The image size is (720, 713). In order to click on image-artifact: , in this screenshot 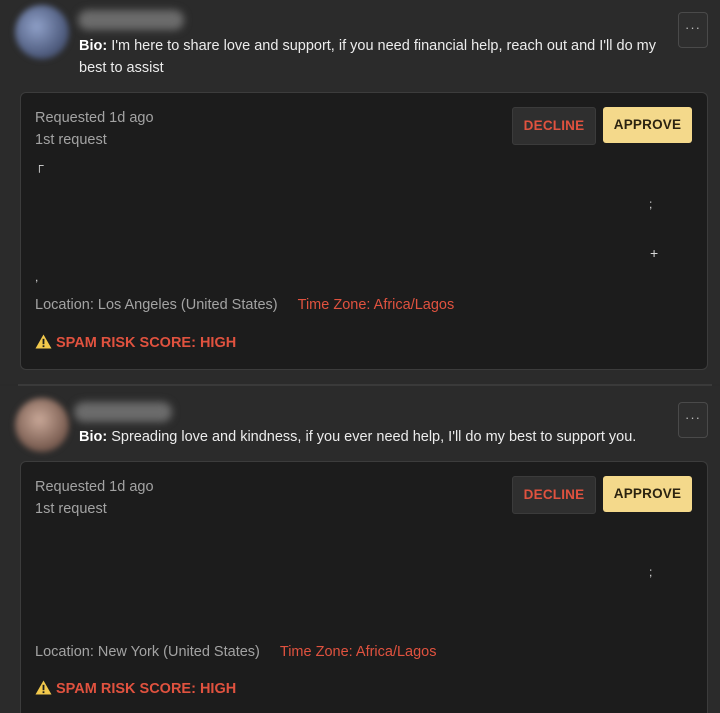, I will do `click(37, 277)`.